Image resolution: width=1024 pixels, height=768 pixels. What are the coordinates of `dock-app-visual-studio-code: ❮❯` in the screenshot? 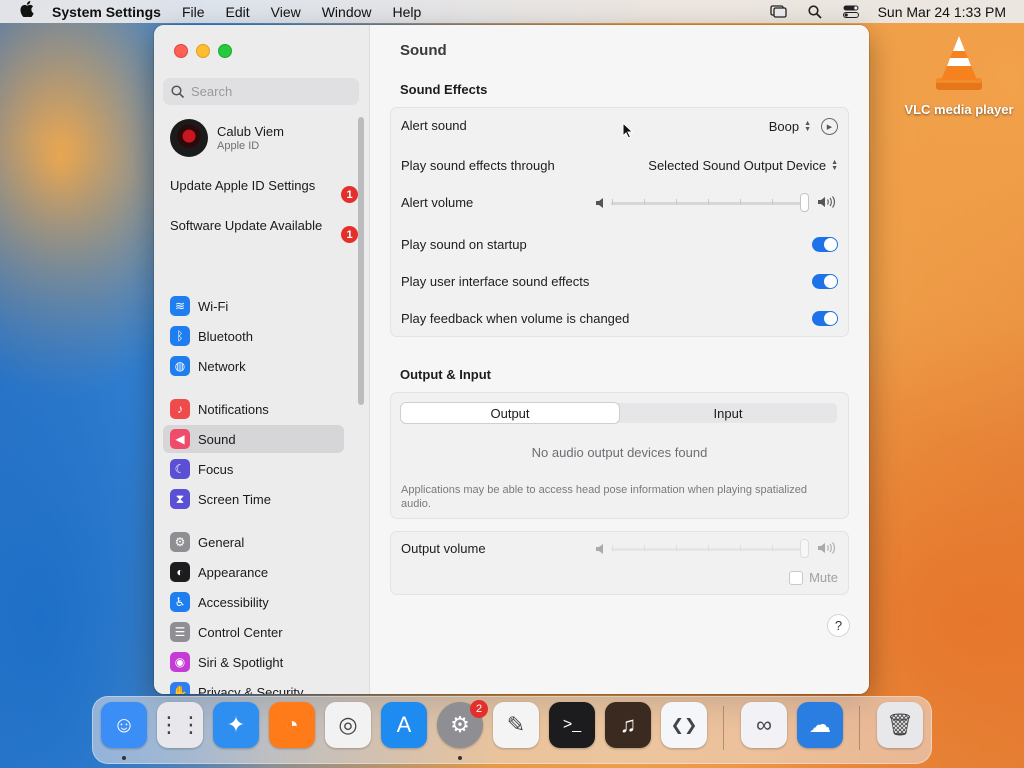 It's located at (684, 725).